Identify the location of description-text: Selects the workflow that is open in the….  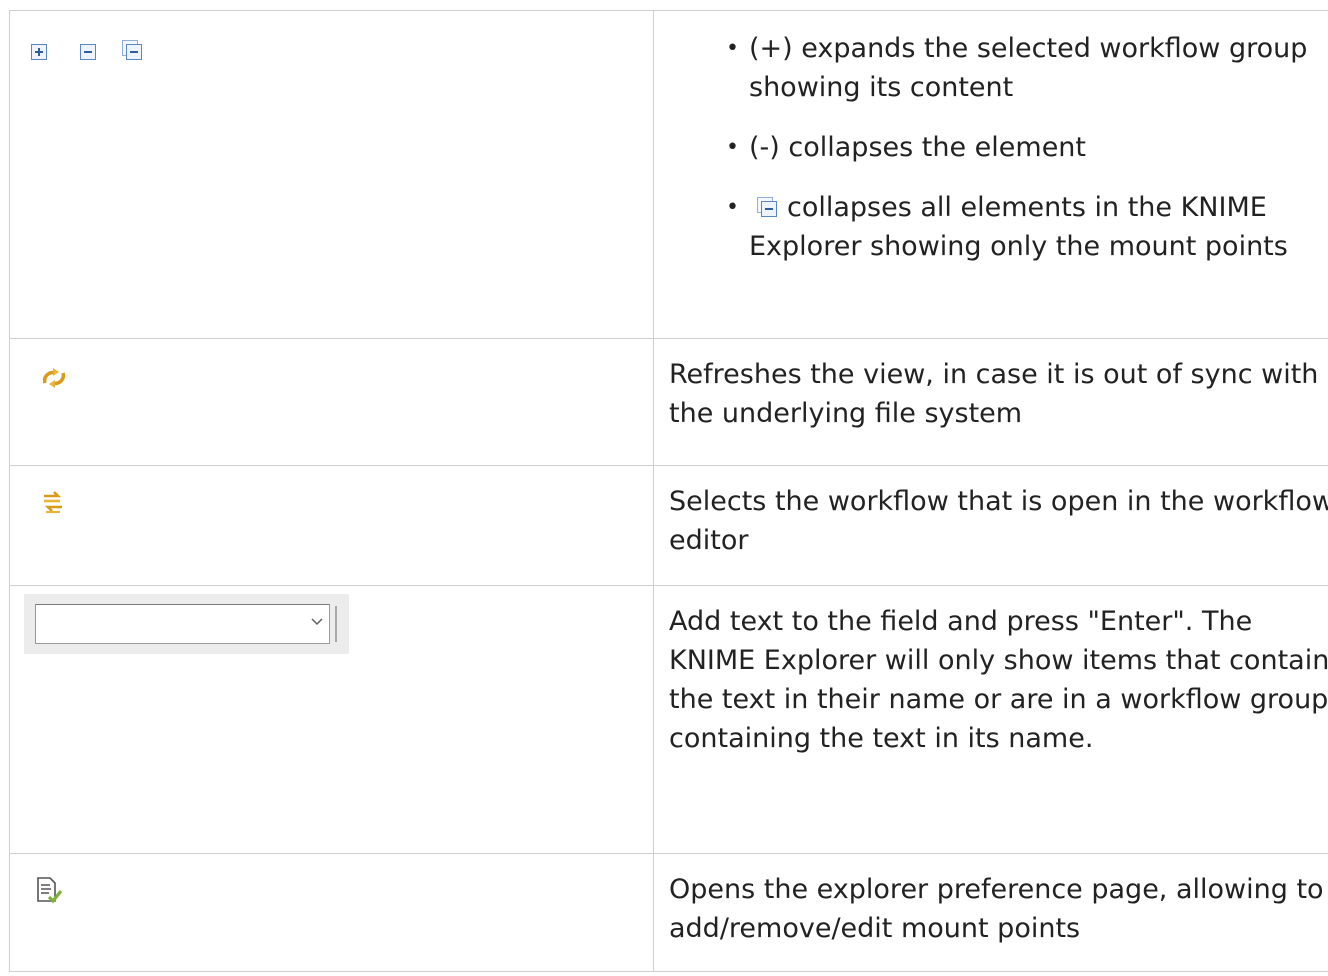
(998, 521).